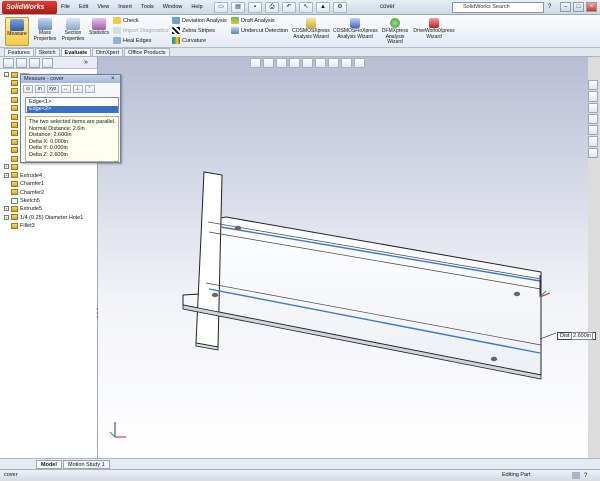 Image resolution: width=600 pixels, height=481 pixels. Describe the element at coordinates (89, 89) in the screenshot. I see `collapse-icon: ⌃` at that location.